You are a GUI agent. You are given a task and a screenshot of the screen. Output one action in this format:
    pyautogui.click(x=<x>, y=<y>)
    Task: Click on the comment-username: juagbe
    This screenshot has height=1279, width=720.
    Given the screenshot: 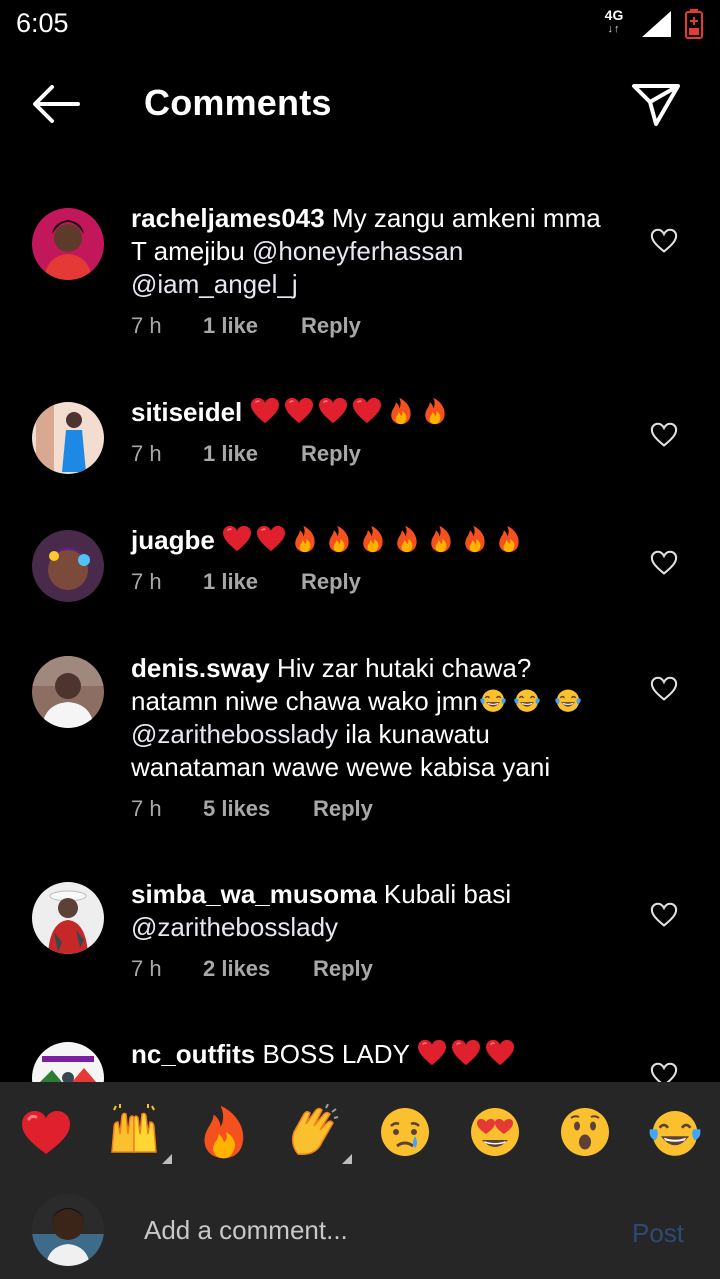 What is the action you would take?
    pyautogui.click(x=173, y=540)
    